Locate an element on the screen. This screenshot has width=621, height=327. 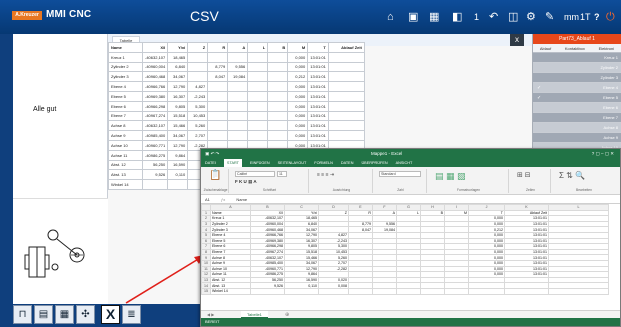
units-label: mm is located at coordinates (571, 17).